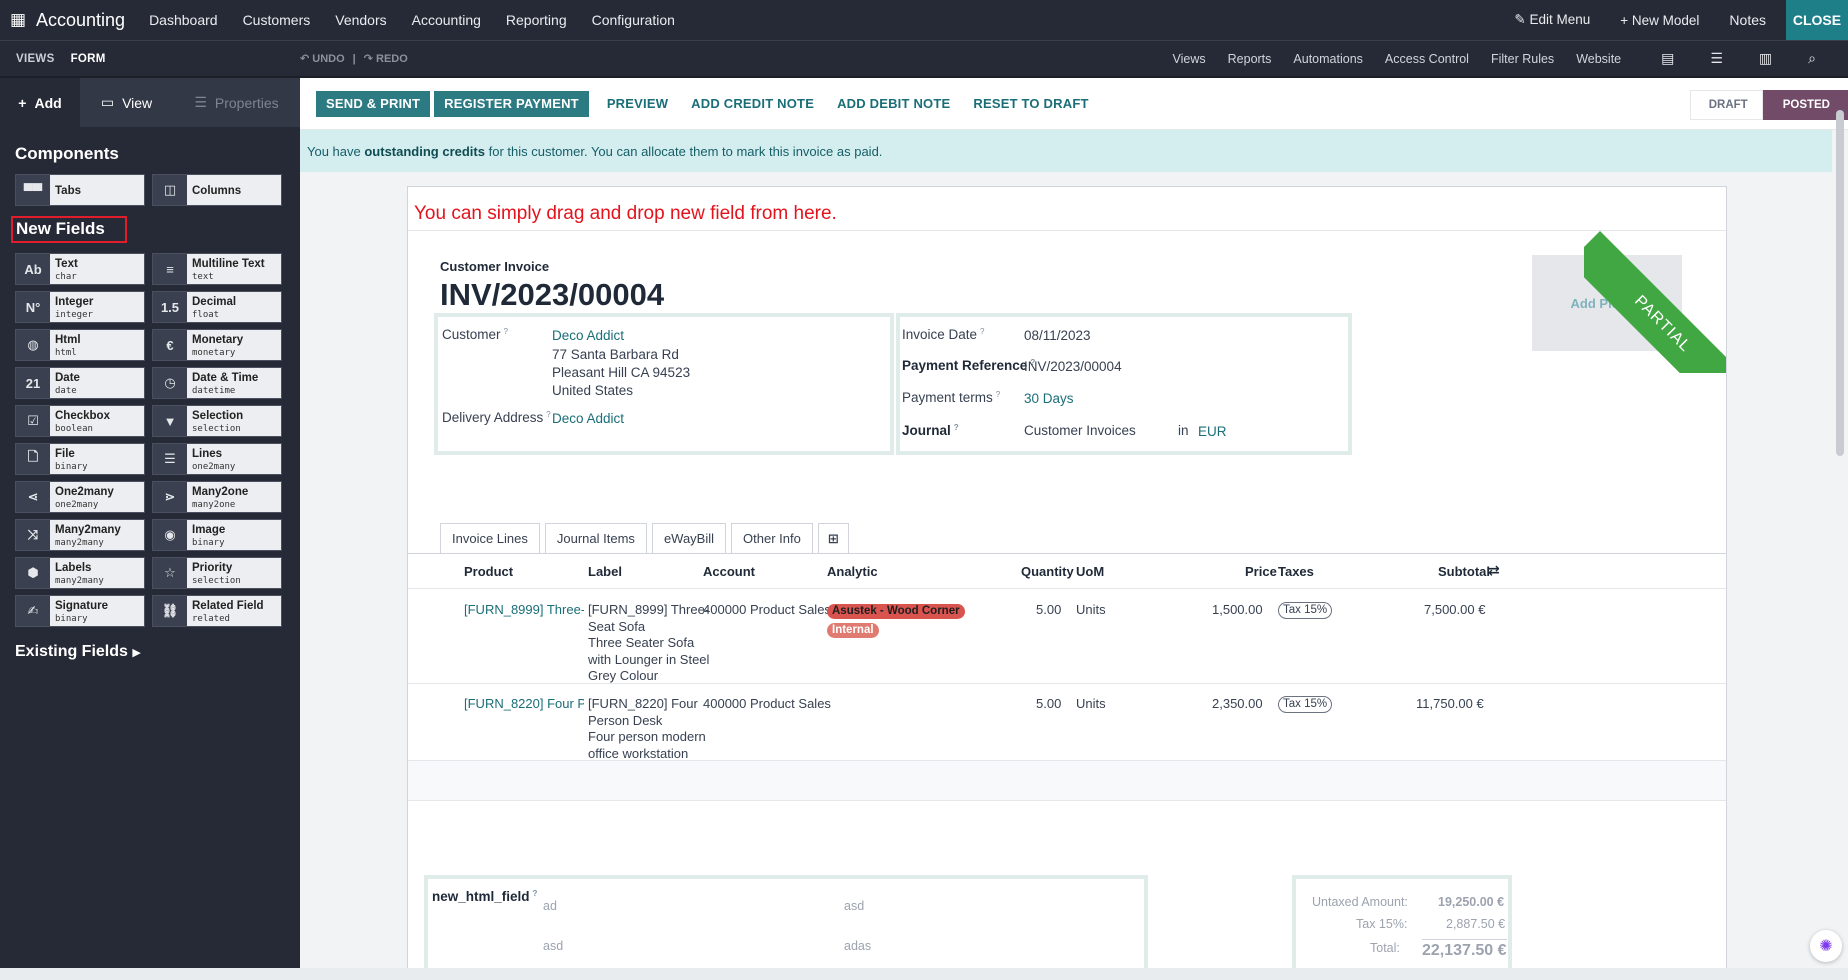 The width and height of the screenshot is (1848, 980). What do you see at coordinates (588, 335) in the screenshot?
I see `customer-value: Deco Addict` at bounding box center [588, 335].